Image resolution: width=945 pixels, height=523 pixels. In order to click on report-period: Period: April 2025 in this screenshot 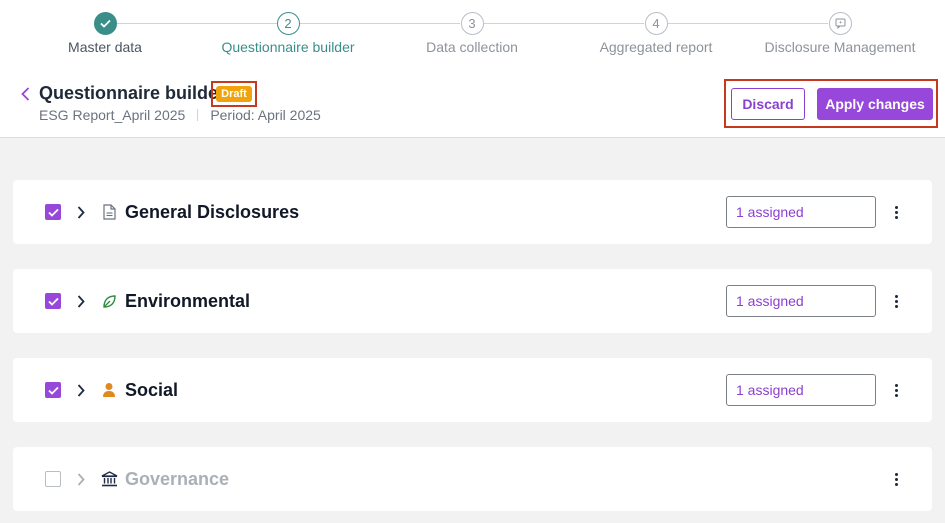, I will do `click(265, 115)`.